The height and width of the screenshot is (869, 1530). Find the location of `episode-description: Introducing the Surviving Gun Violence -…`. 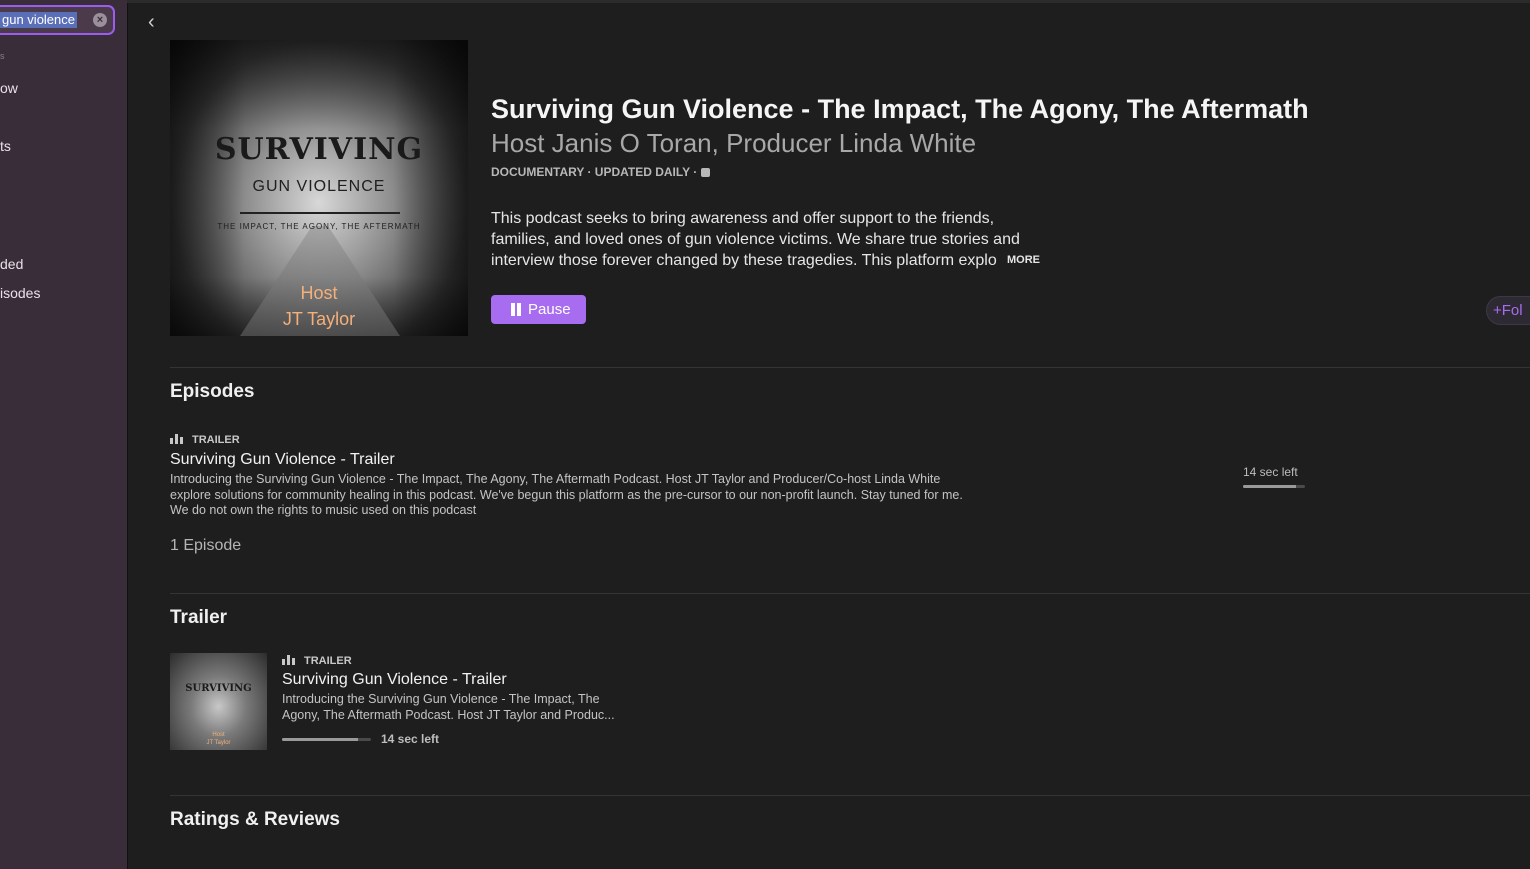

episode-description: Introducing the Surviving Gun Violence -… is located at coordinates (566, 494).